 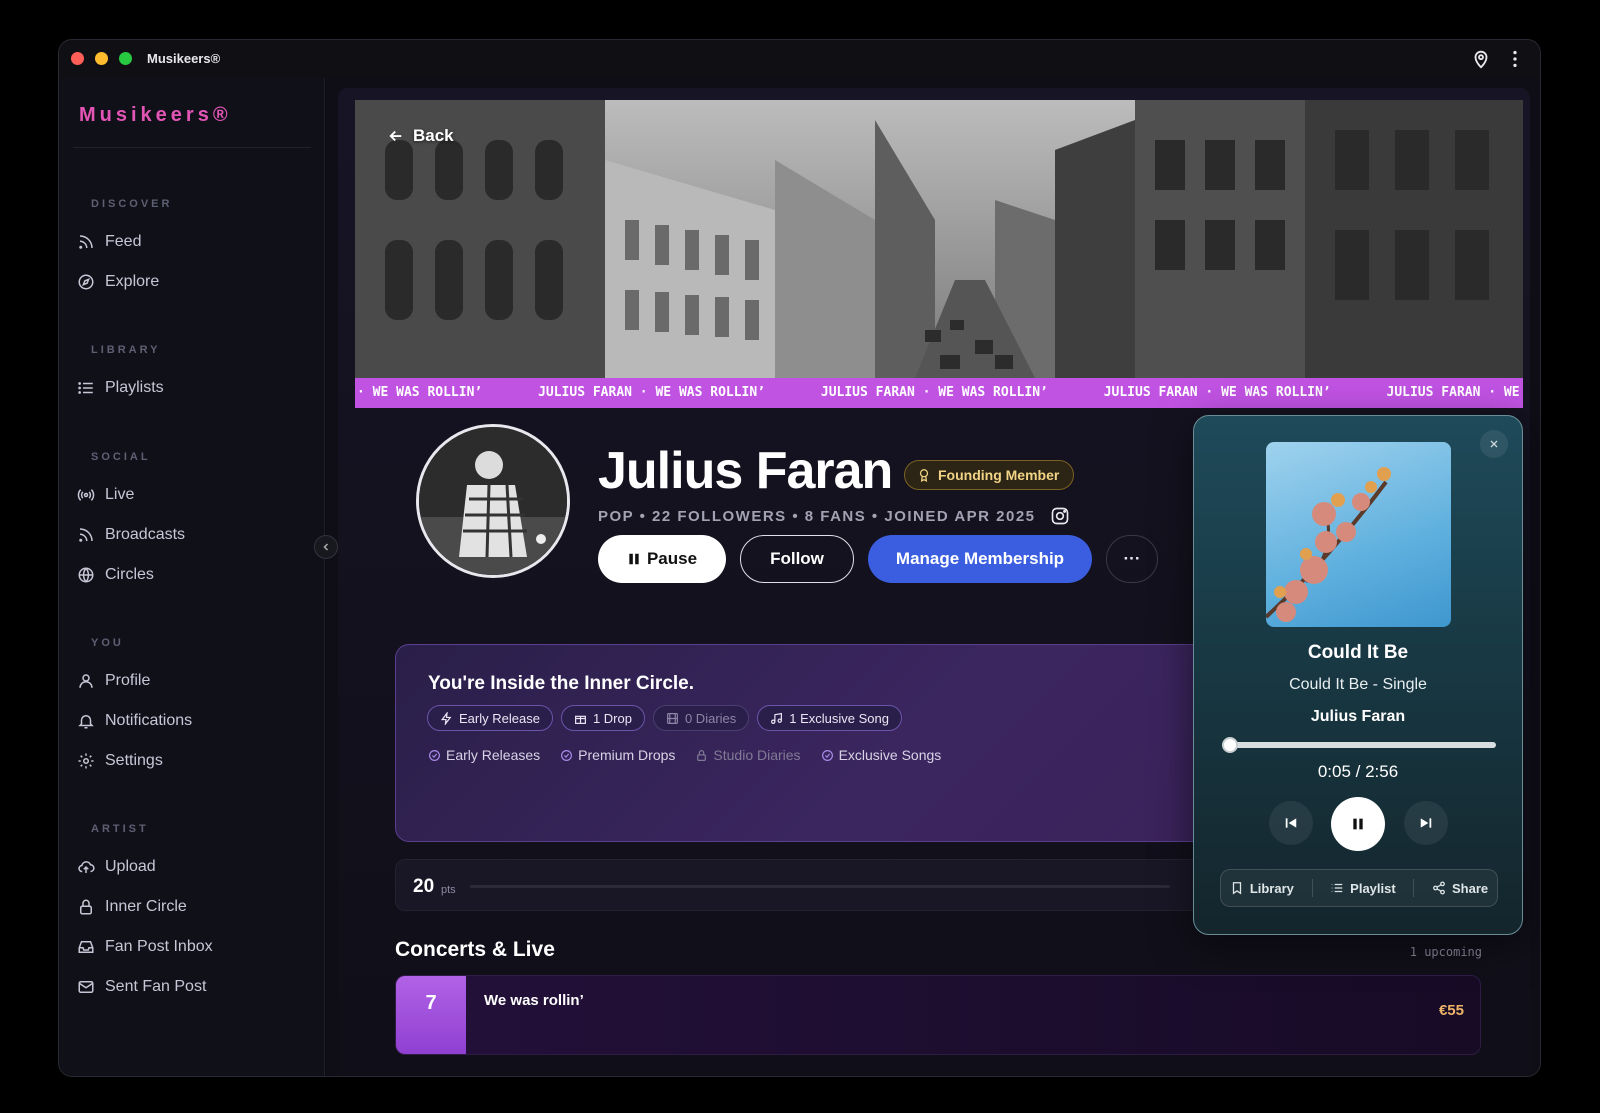 I want to click on music-note-icon, so click(x=777, y=718).